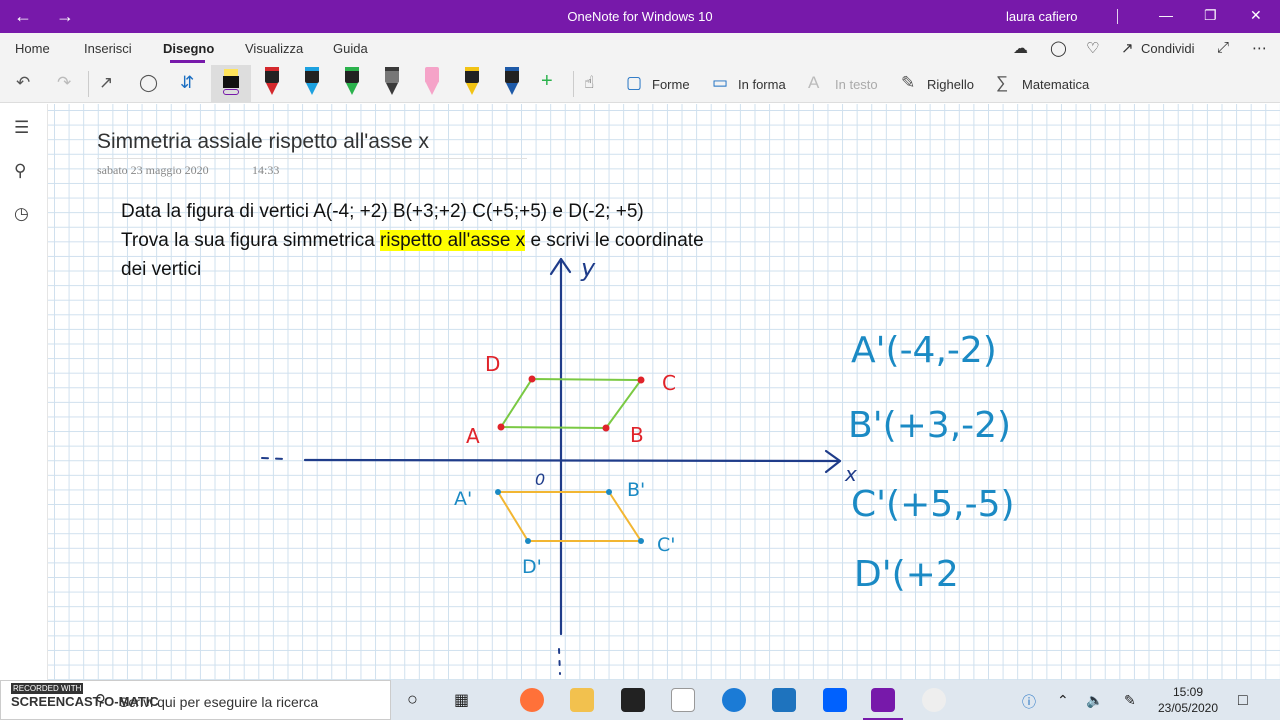 This screenshot has height=720, width=1280. What do you see at coordinates (472, 82) in the screenshot?
I see `pen-yellow` at bounding box center [472, 82].